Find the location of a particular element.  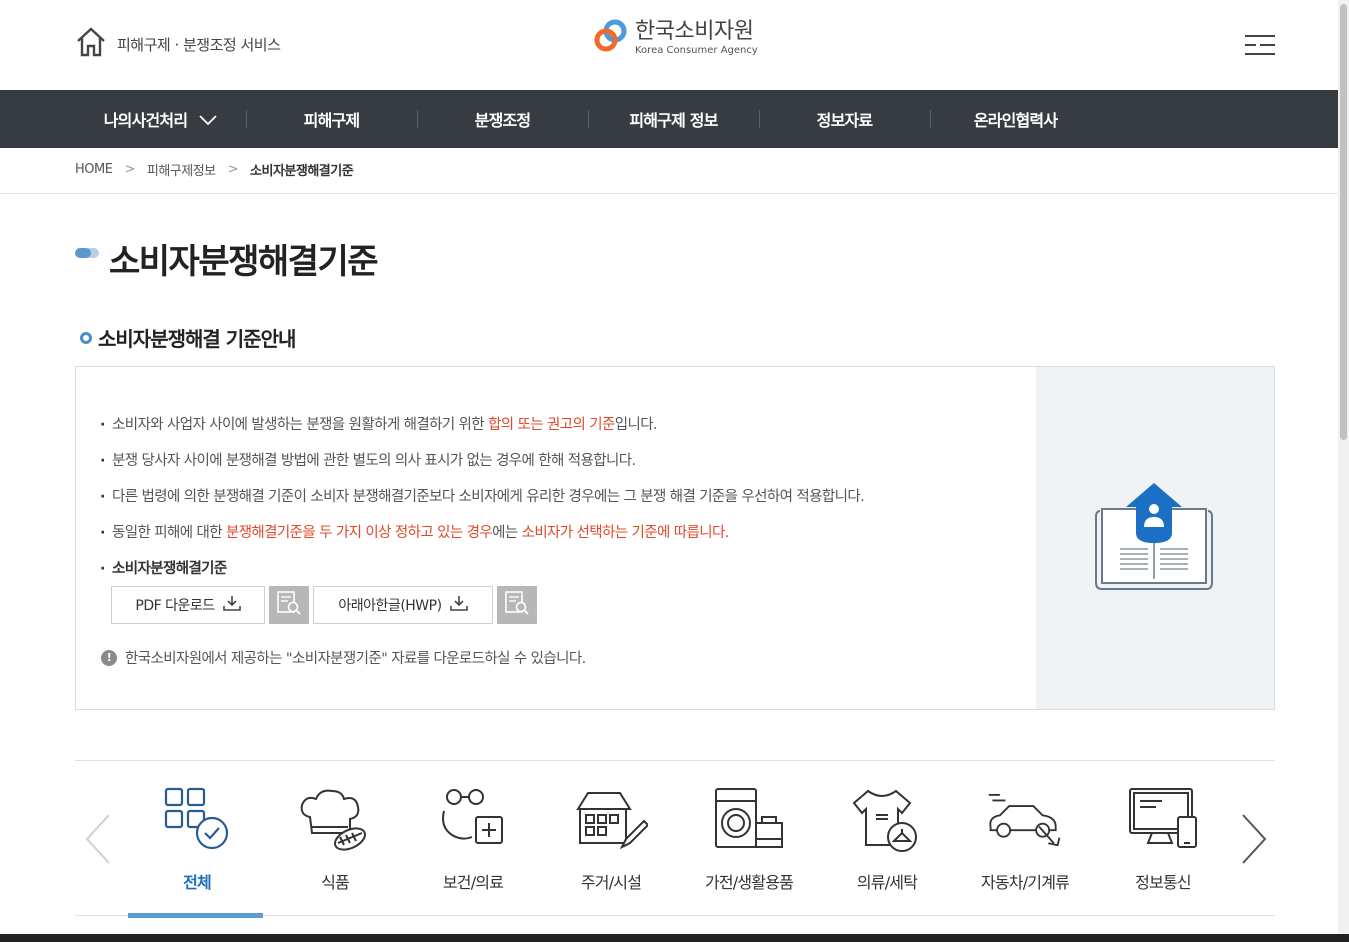

hwp-preview-button is located at coordinates (517, 605).